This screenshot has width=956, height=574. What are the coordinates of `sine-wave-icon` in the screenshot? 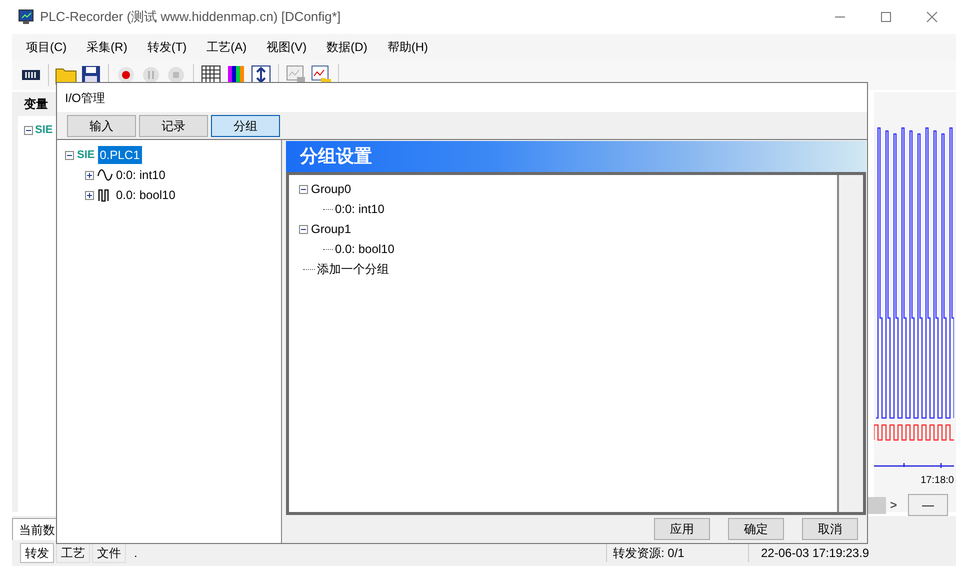 It's located at (105, 175).